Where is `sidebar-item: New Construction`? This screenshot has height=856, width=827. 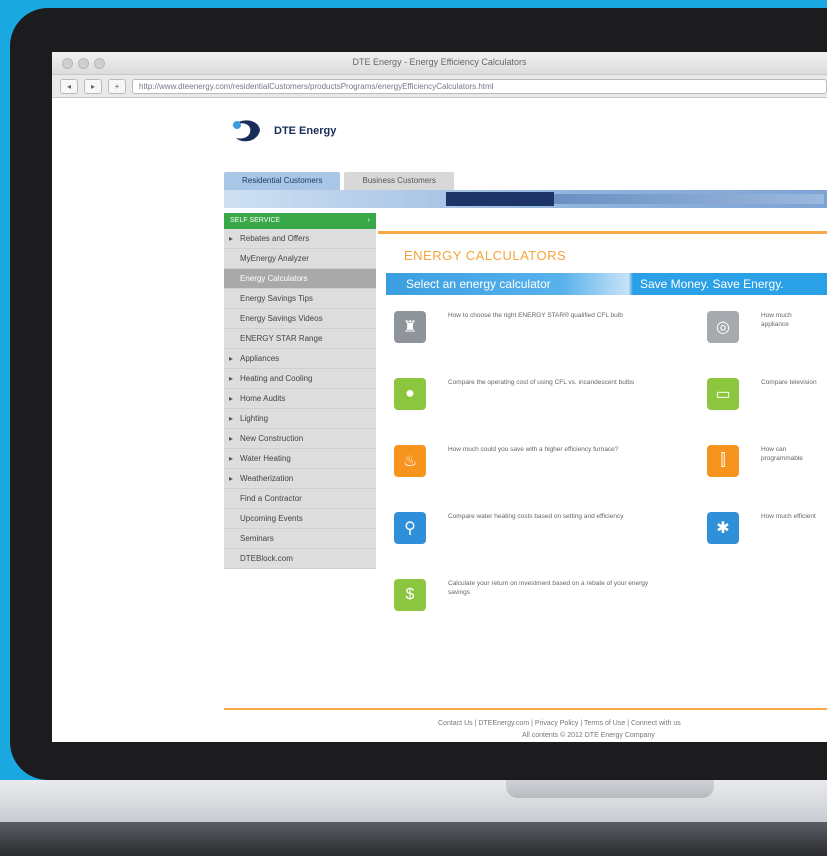 sidebar-item: New Construction is located at coordinates (300, 439).